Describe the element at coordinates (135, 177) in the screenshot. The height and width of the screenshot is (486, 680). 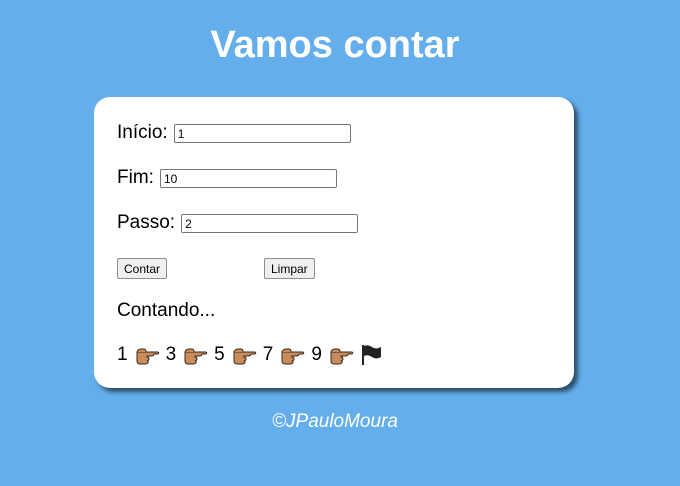
I see `fim-label: Fim:` at that location.